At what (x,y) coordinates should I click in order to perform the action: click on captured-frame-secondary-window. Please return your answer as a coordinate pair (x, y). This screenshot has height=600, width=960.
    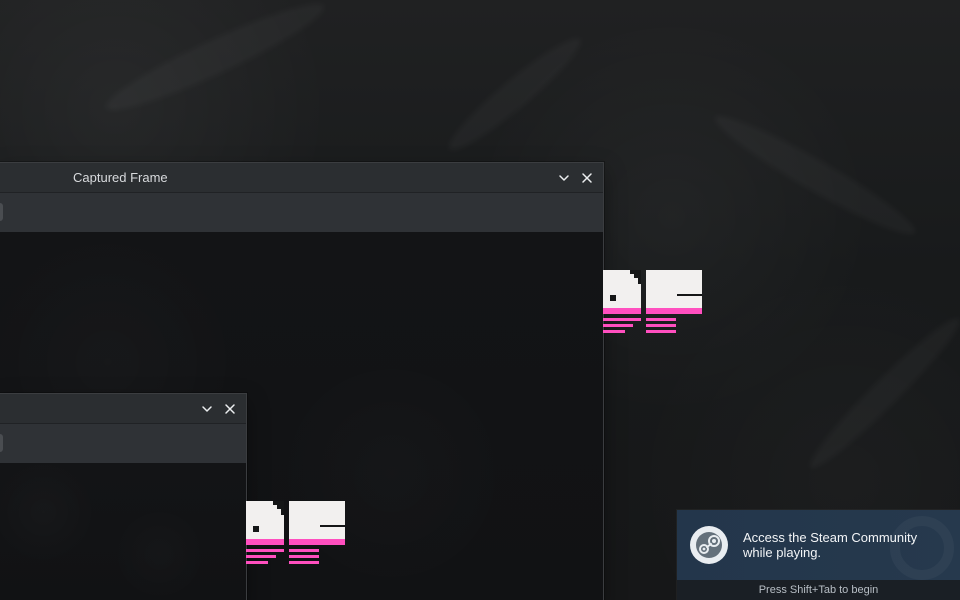
    Looking at the image, I should click on (123, 496).